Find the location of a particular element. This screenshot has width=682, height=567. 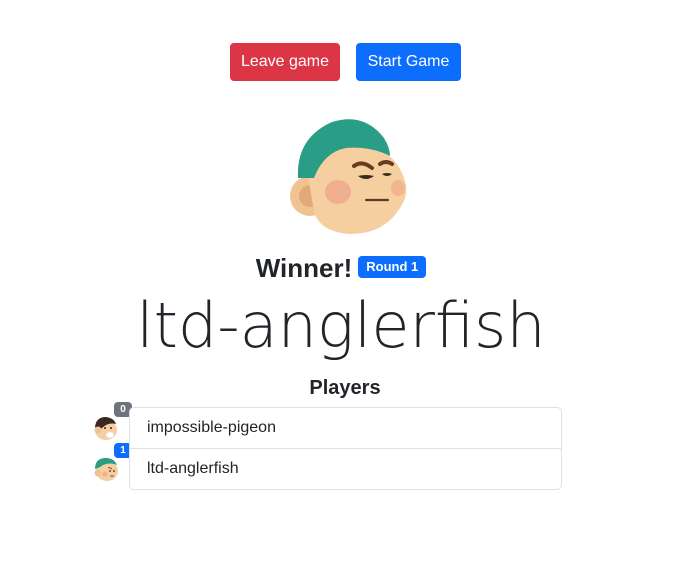

leave-game-button: Leave game is located at coordinates (285, 62).